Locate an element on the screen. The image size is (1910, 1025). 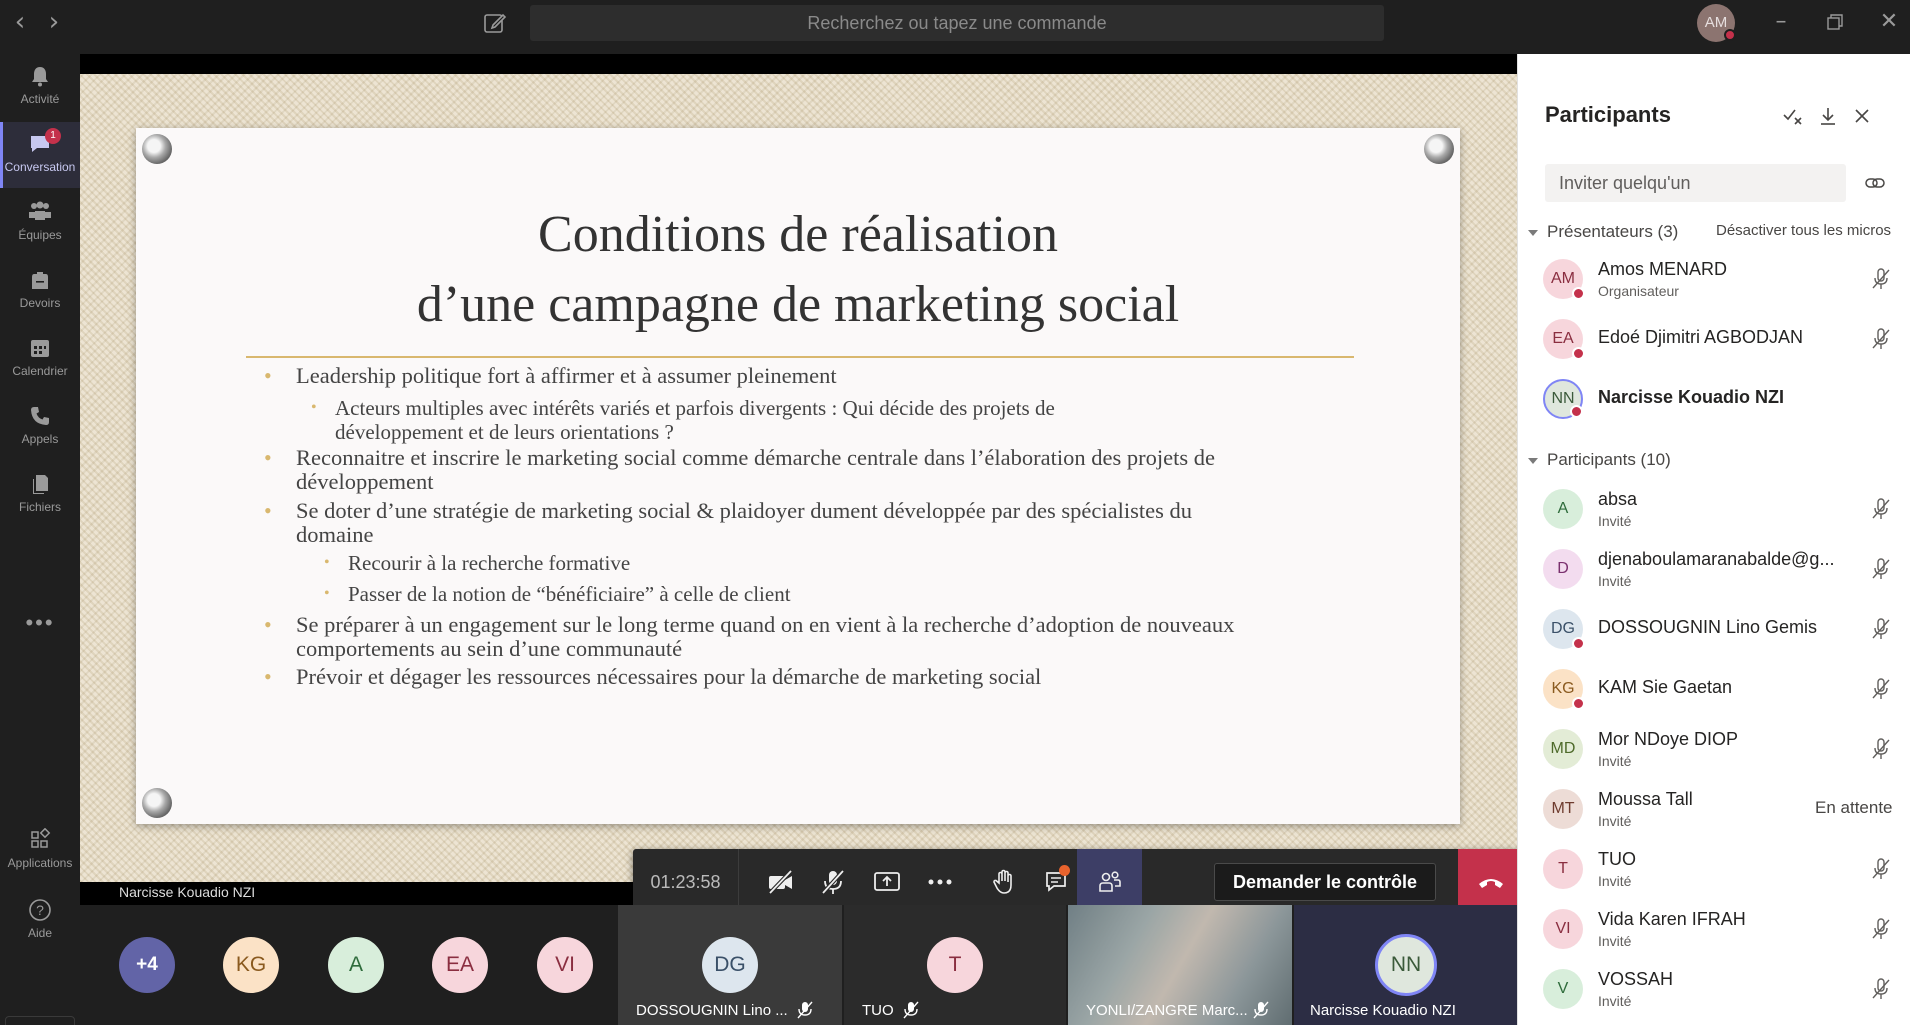
participant-row: KG KAM Sie Gaetan is located at coordinates (1714, 689).